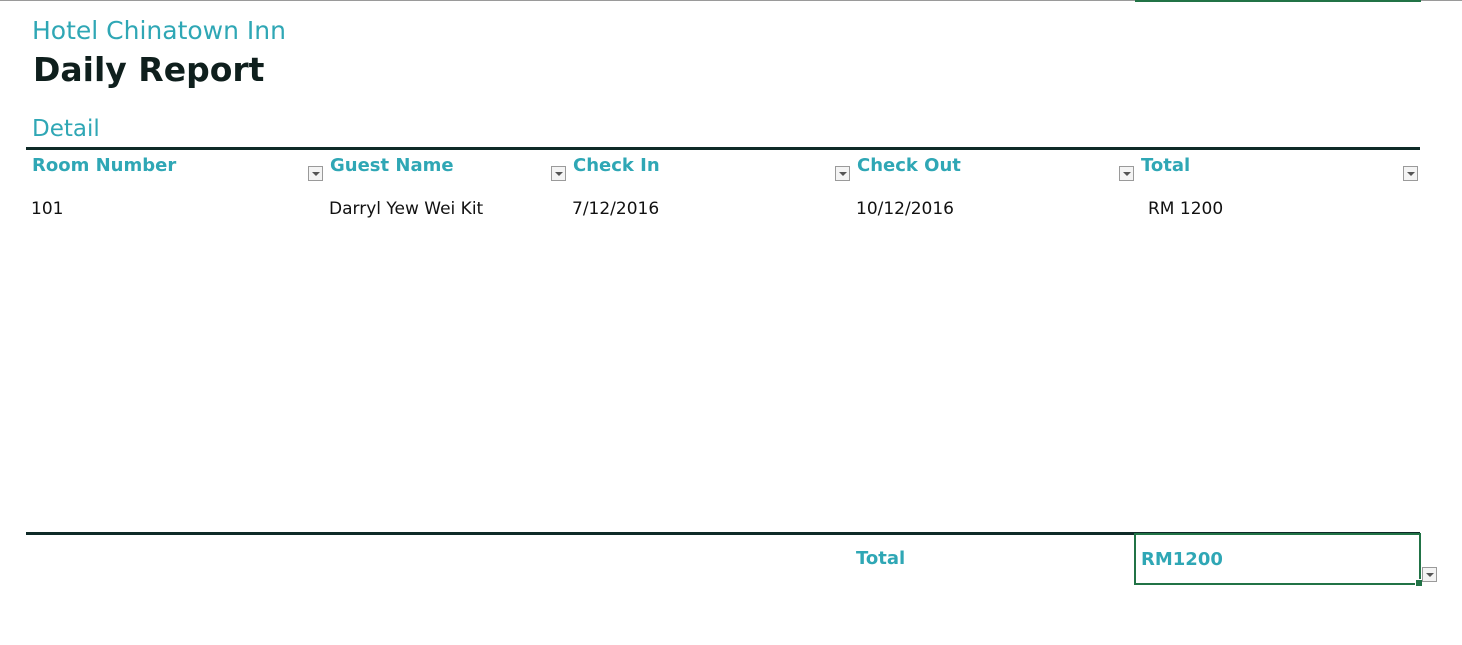 This screenshot has height=645, width=1462. What do you see at coordinates (1429, 574) in the screenshot?
I see `summary-dropdown-chevron-down-icon` at bounding box center [1429, 574].